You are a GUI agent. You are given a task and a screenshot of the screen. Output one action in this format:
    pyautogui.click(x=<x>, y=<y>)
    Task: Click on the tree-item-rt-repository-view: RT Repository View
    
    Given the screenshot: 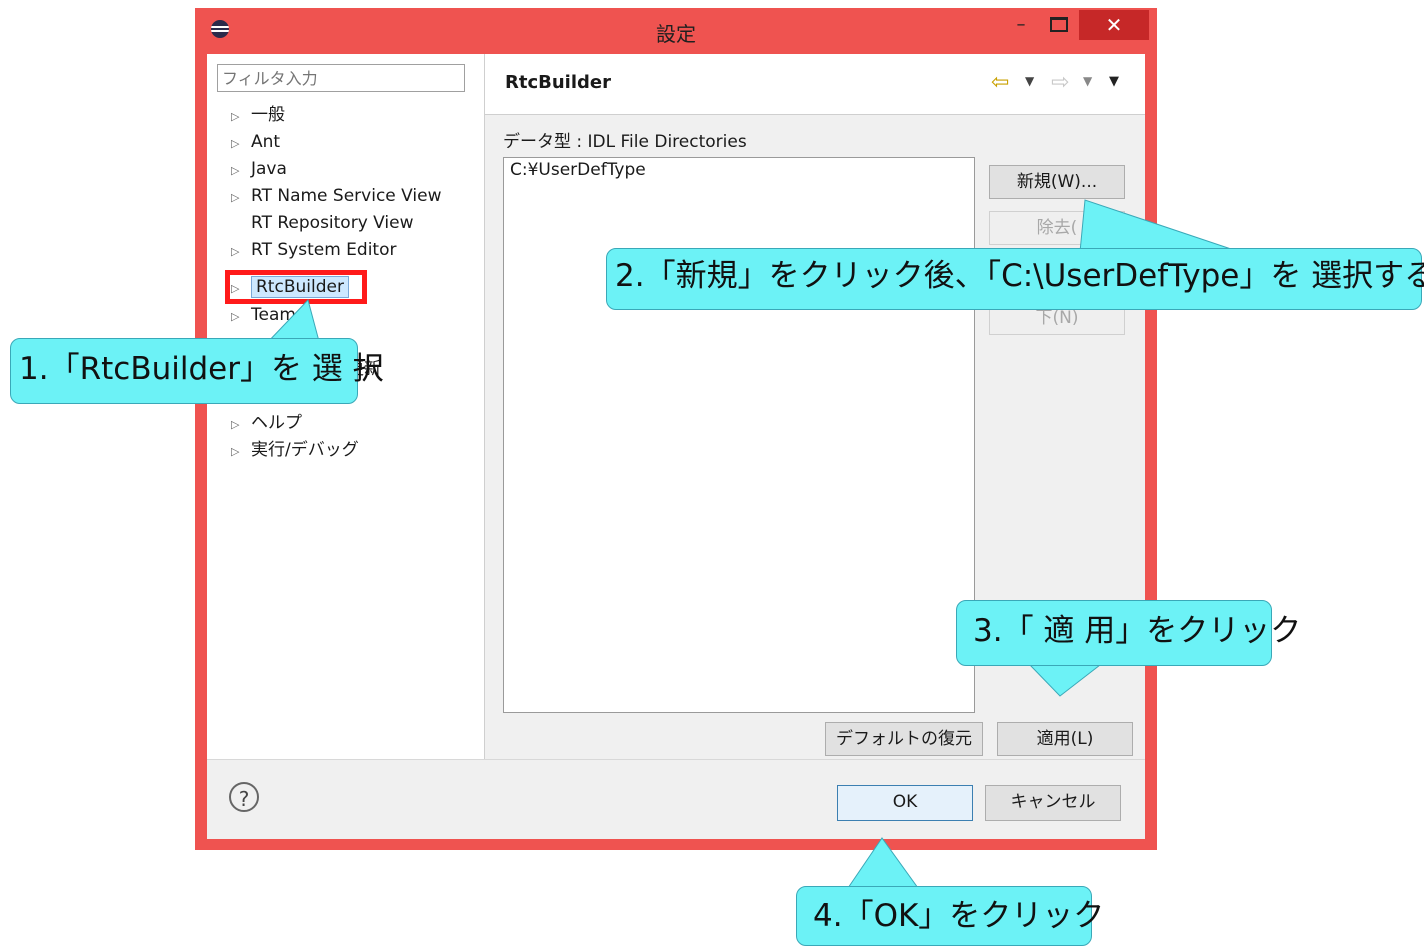 What is the action you would take?
    pyautogui.click(x=322, y=223)
    